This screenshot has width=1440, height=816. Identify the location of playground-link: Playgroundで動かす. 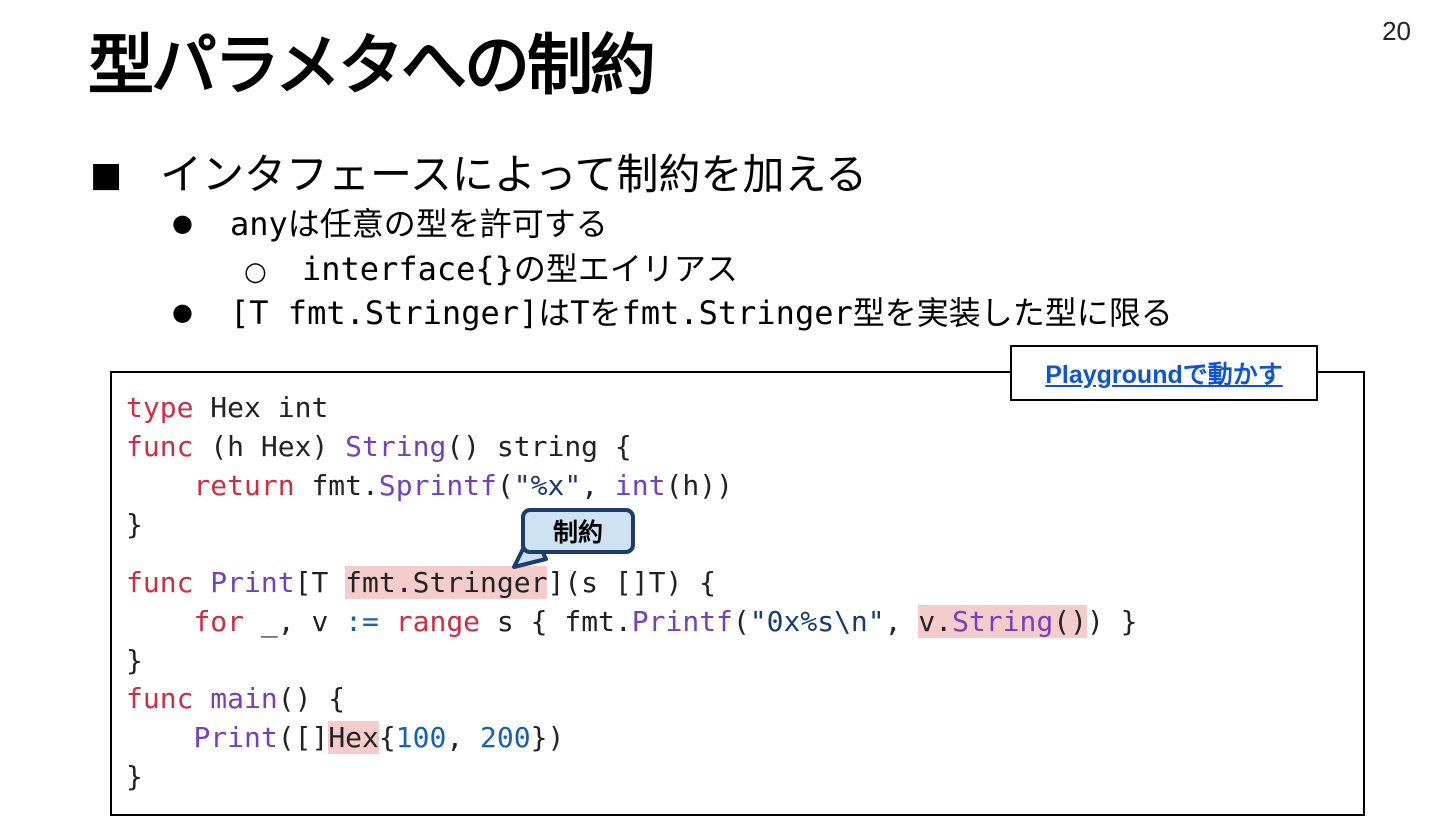
(1164, 373).